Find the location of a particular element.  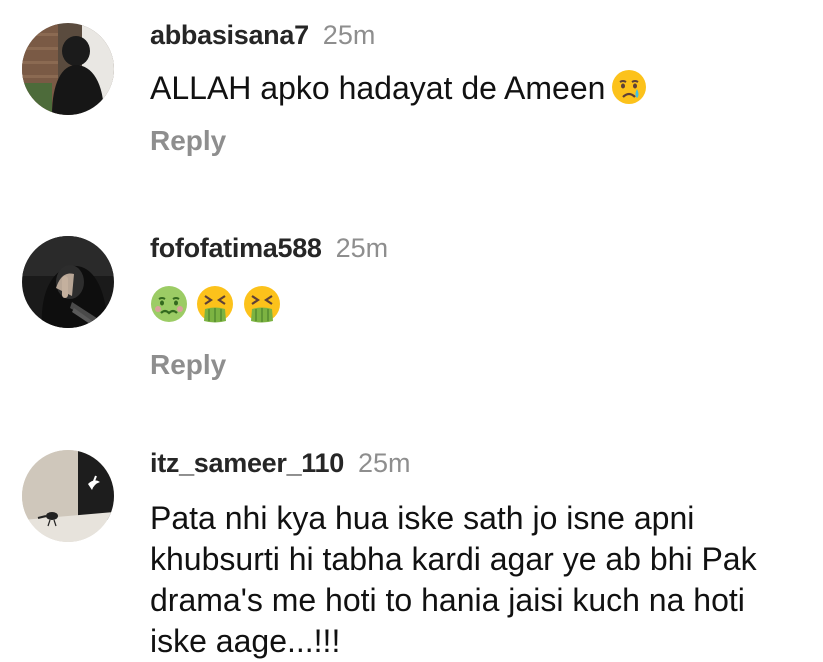

comment-username: fofofatima588 is located at coordinates (236, 248).